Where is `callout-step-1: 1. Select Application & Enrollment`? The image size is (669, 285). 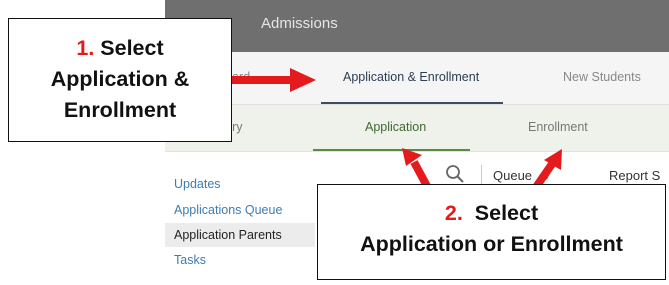
callout-step-1: 1. Select Application & Enrollment is located at coordinates (120, 80).